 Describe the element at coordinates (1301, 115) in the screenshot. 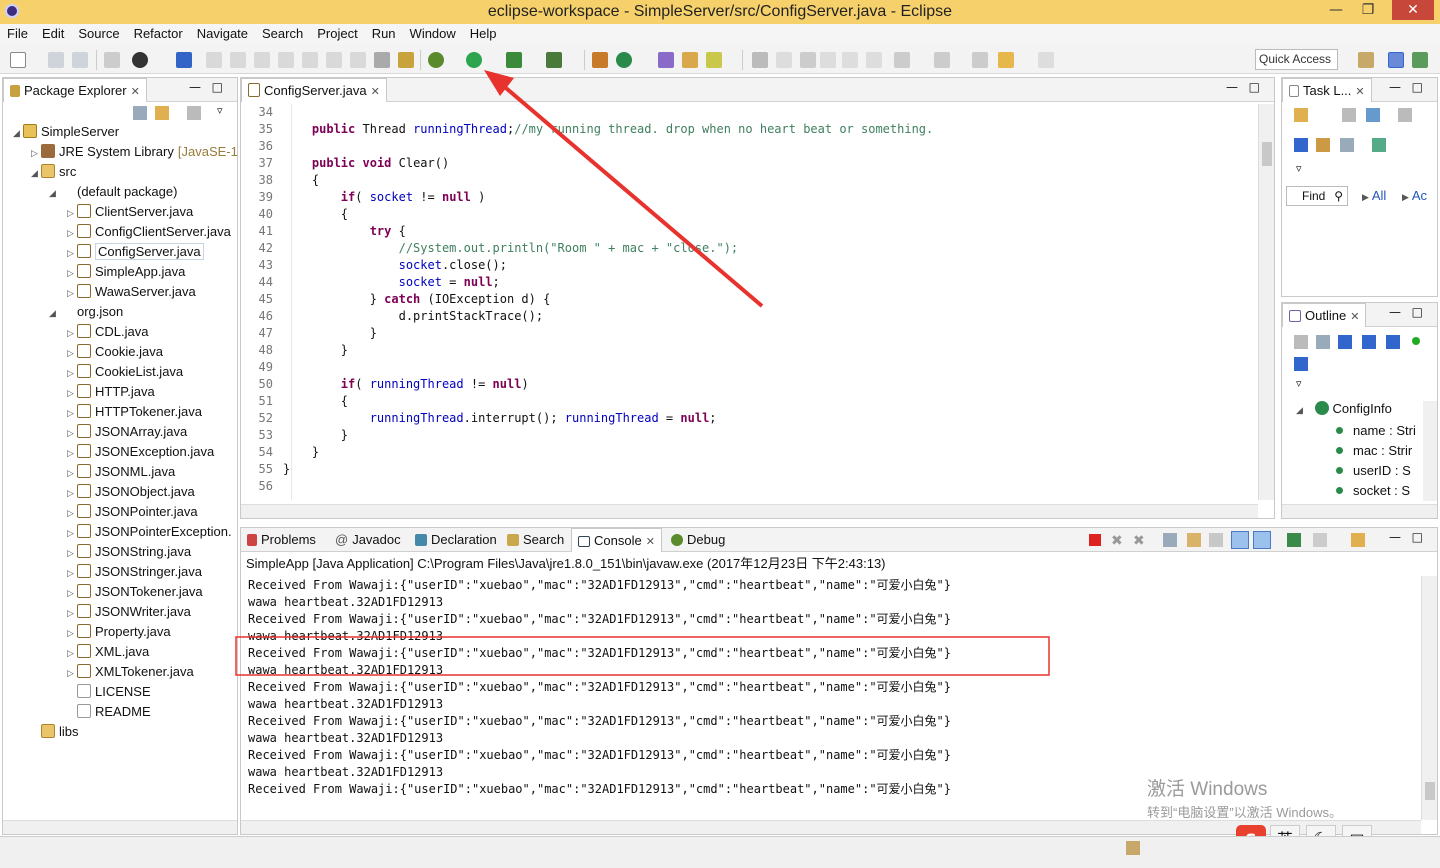

I see `new-task-icon` at that location.